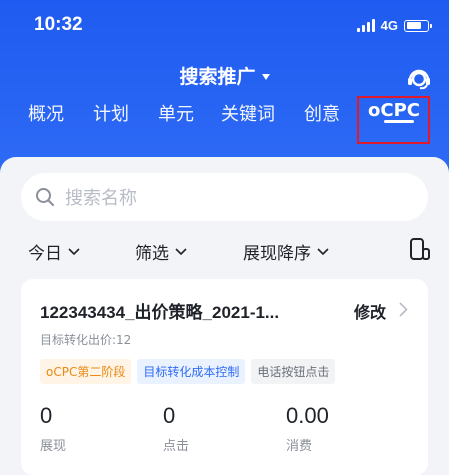  What do you see at coordinates (393, 120) in the screenshot?
I see `highlight-box` at bounding box center [393, 120].